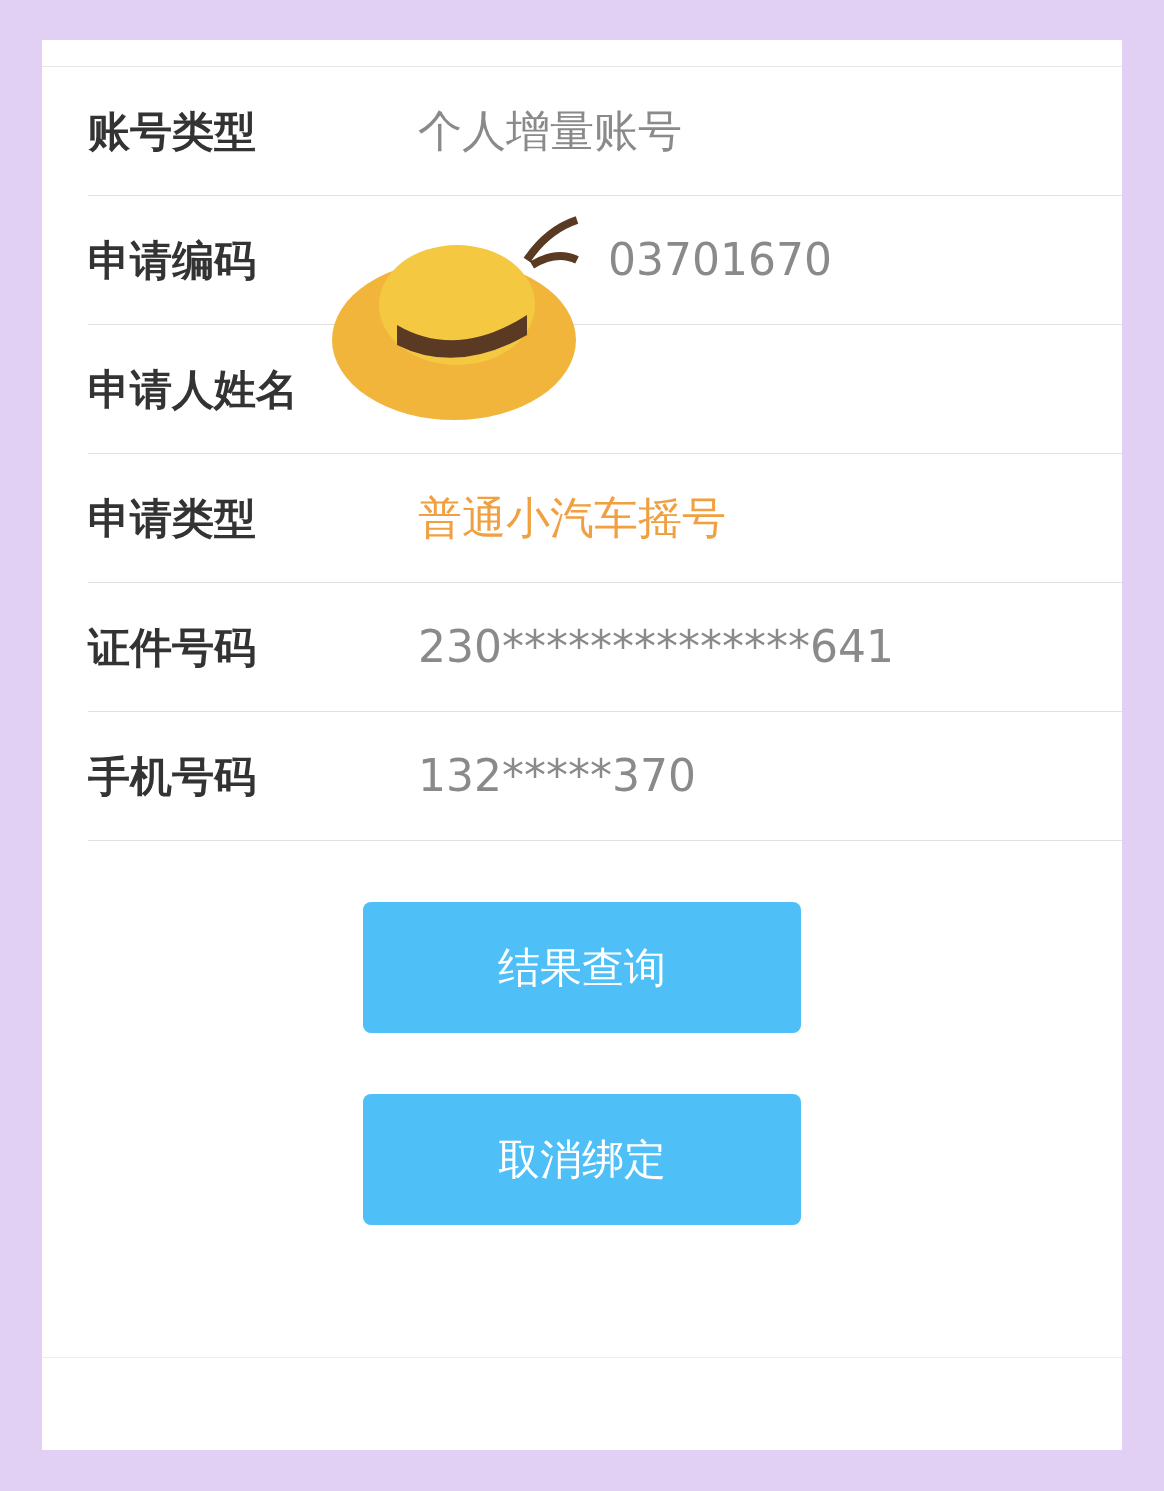  What do you see at coordinates (582, 1159) in the screenshot?
I see `action-button: 取消绑定` at bounding box center [582, 1159].